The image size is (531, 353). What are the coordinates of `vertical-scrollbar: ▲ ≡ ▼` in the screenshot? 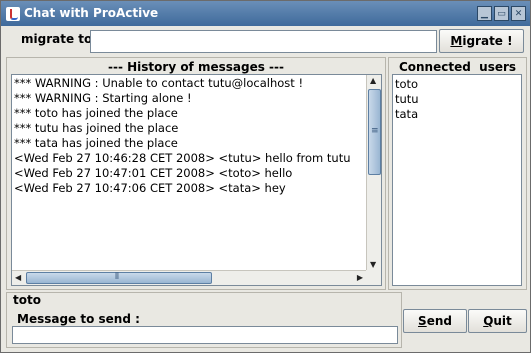 It's located at (373, 172).